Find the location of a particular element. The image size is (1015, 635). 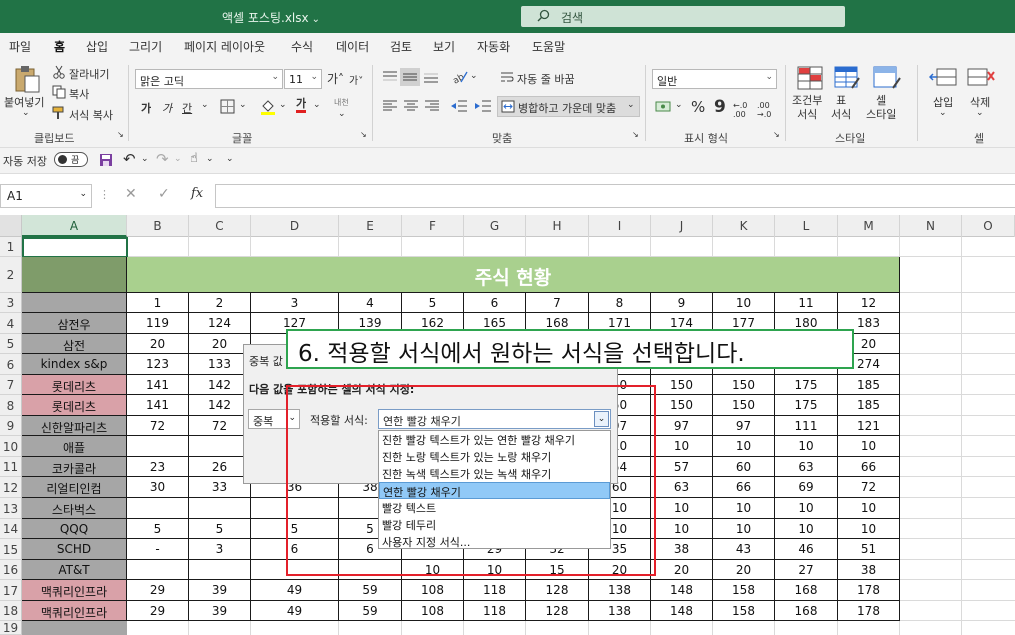

row-label-cell: 리얼티인컴 is located at coordinates (74, 487).